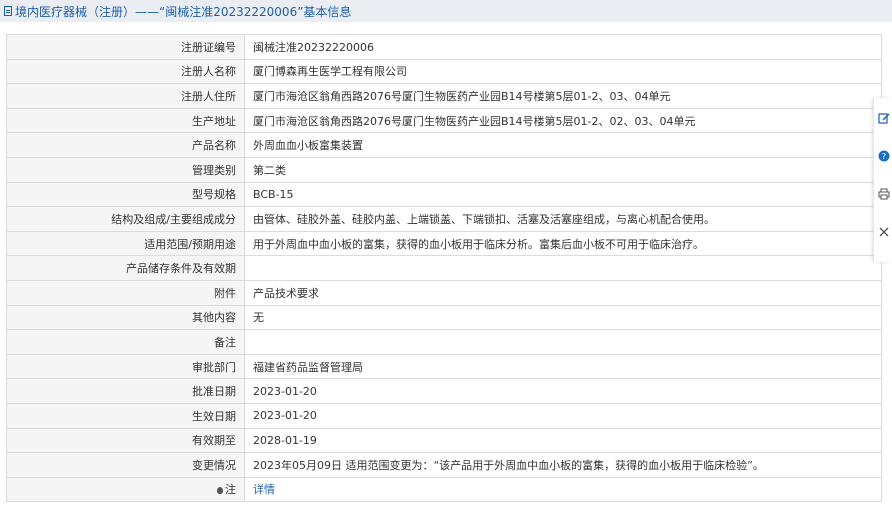 The image size is (892, 530). Describe the element at coordinates (882, 180) in the screenshot. I see `side-toolbar: ?` at that location.